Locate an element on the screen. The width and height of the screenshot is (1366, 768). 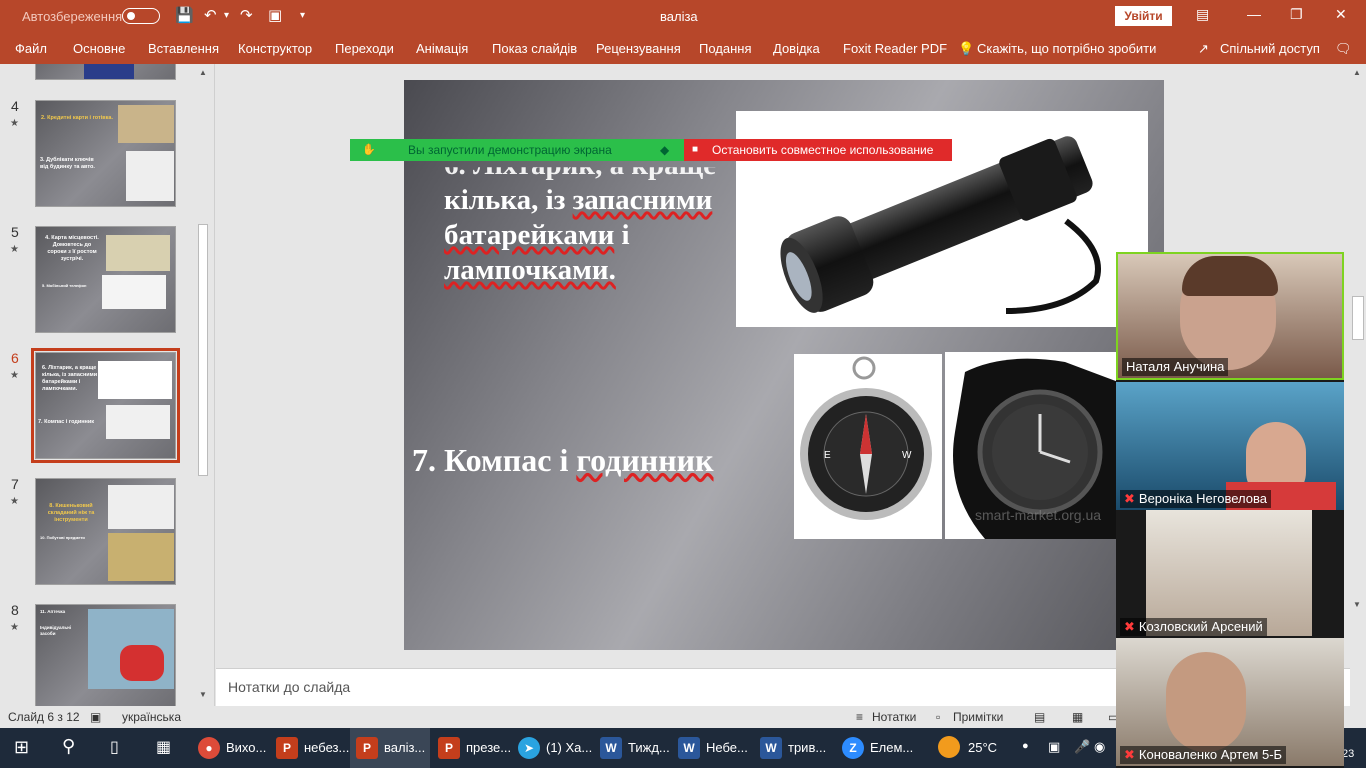
slide-text-line-1: кілька, із запасними is located at coordinates (578, 200).